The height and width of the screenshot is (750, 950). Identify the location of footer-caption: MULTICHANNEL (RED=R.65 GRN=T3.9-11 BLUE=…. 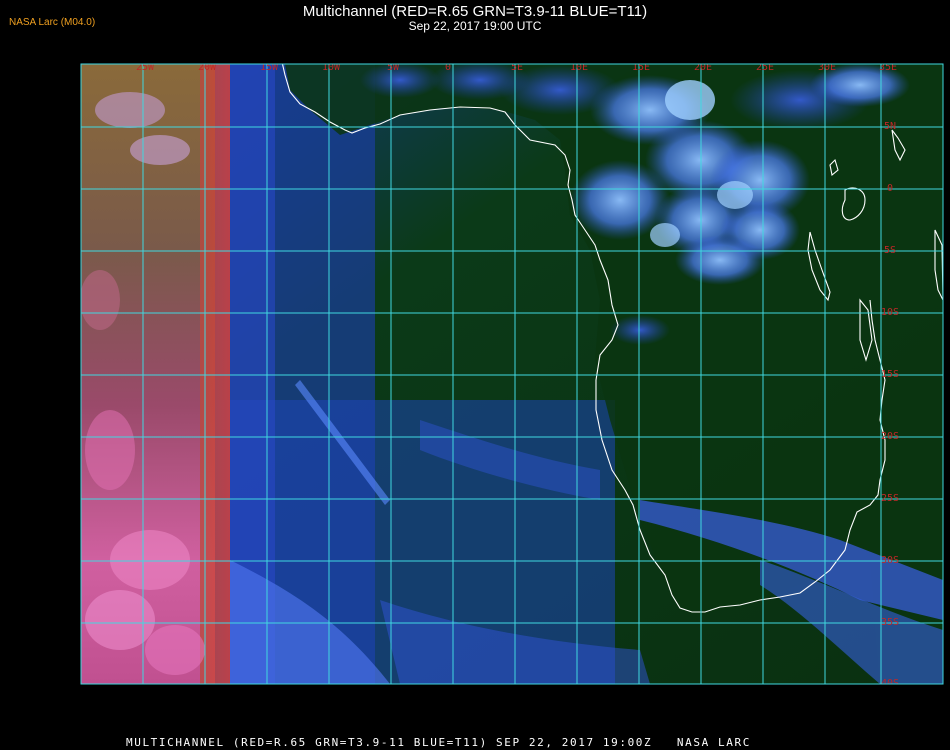
(438, 742).